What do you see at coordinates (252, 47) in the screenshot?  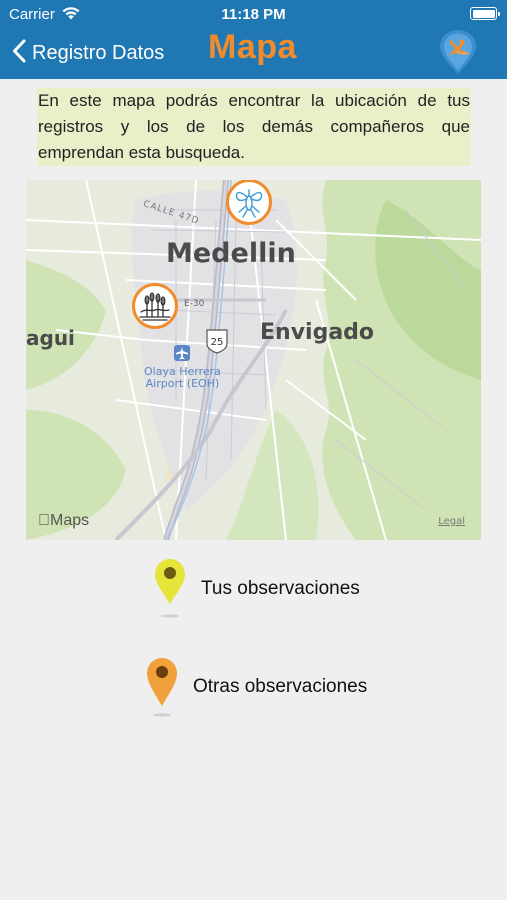 I see `page-title: Mapa` at bounding box center [252, 47].